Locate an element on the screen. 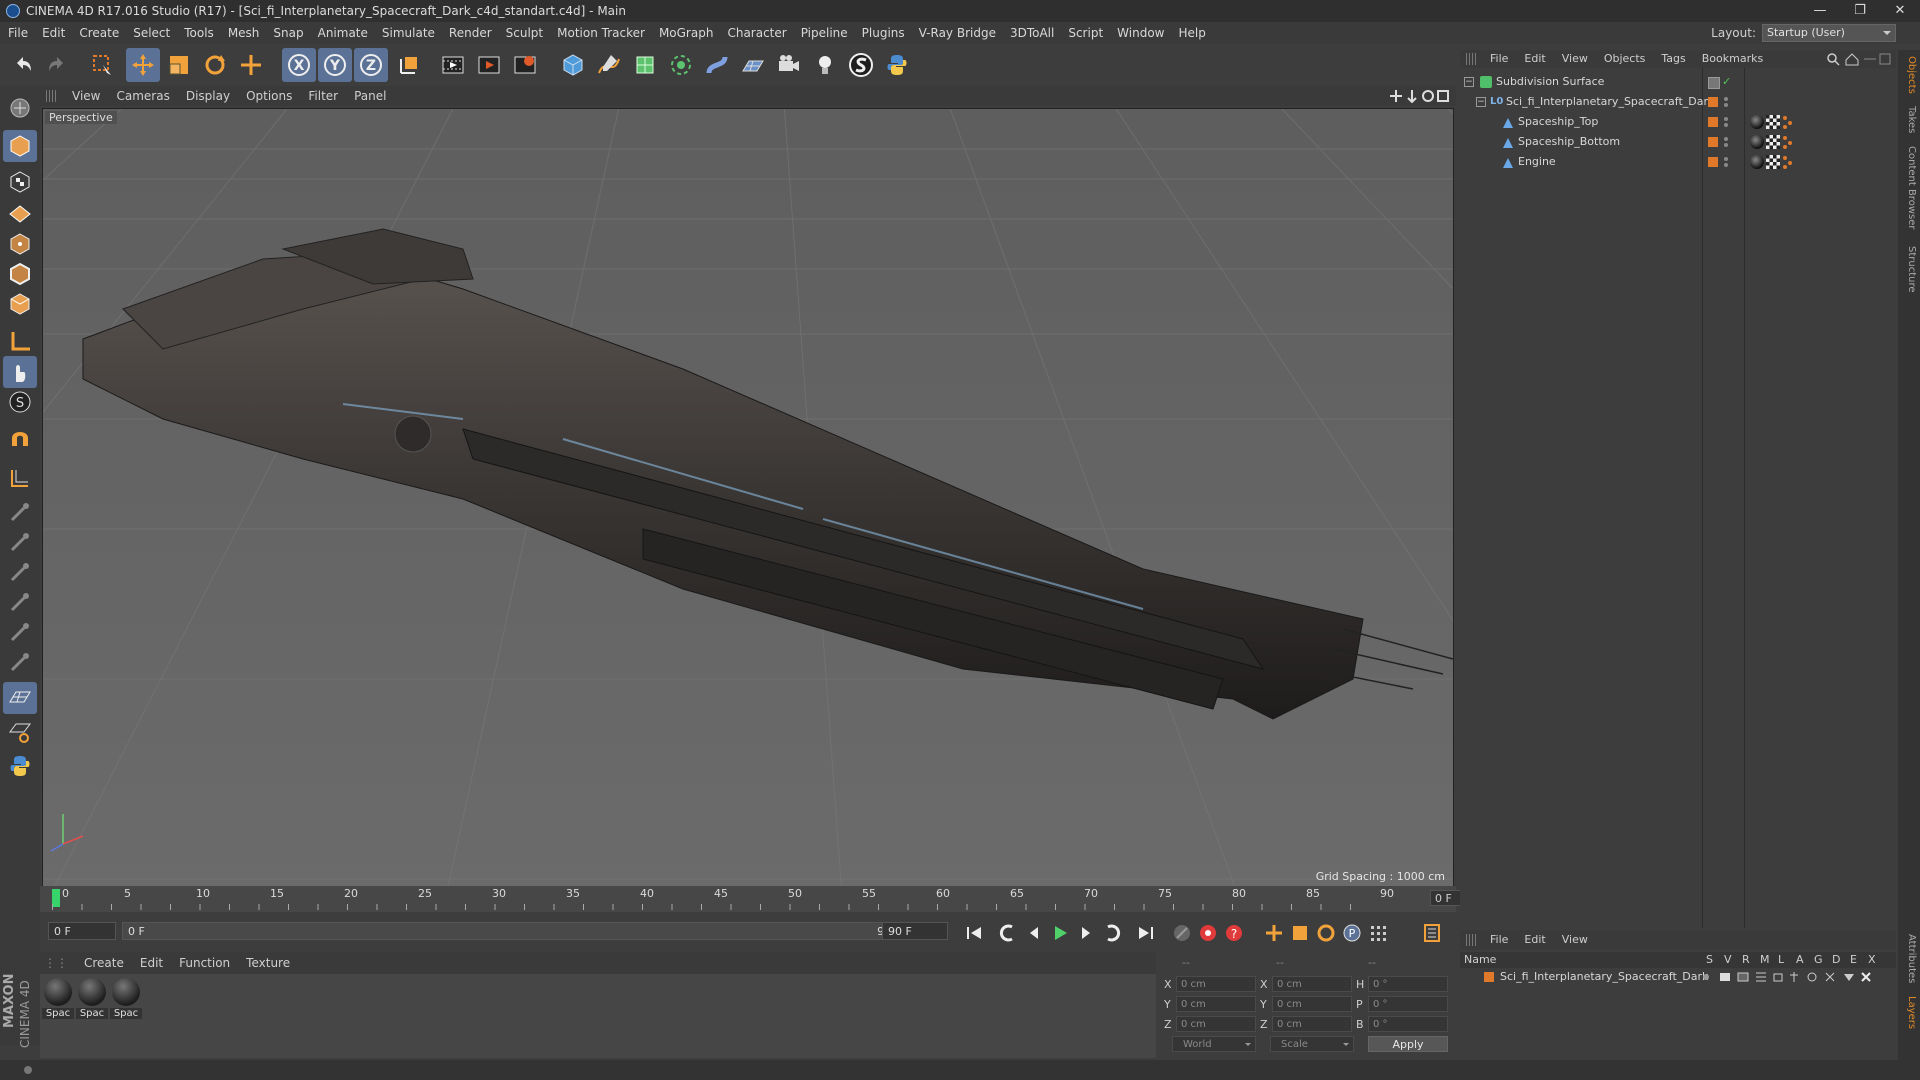 This screenshot has height=1080, width=1920. render-view-icon is located at coordinates (453, 65).